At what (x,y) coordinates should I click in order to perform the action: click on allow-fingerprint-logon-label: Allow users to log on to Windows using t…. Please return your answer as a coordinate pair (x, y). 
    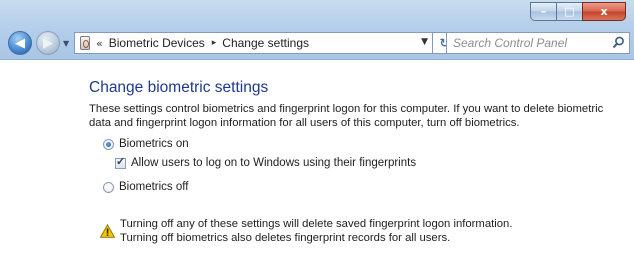
    Looking at the image, I should click on (273, 163).